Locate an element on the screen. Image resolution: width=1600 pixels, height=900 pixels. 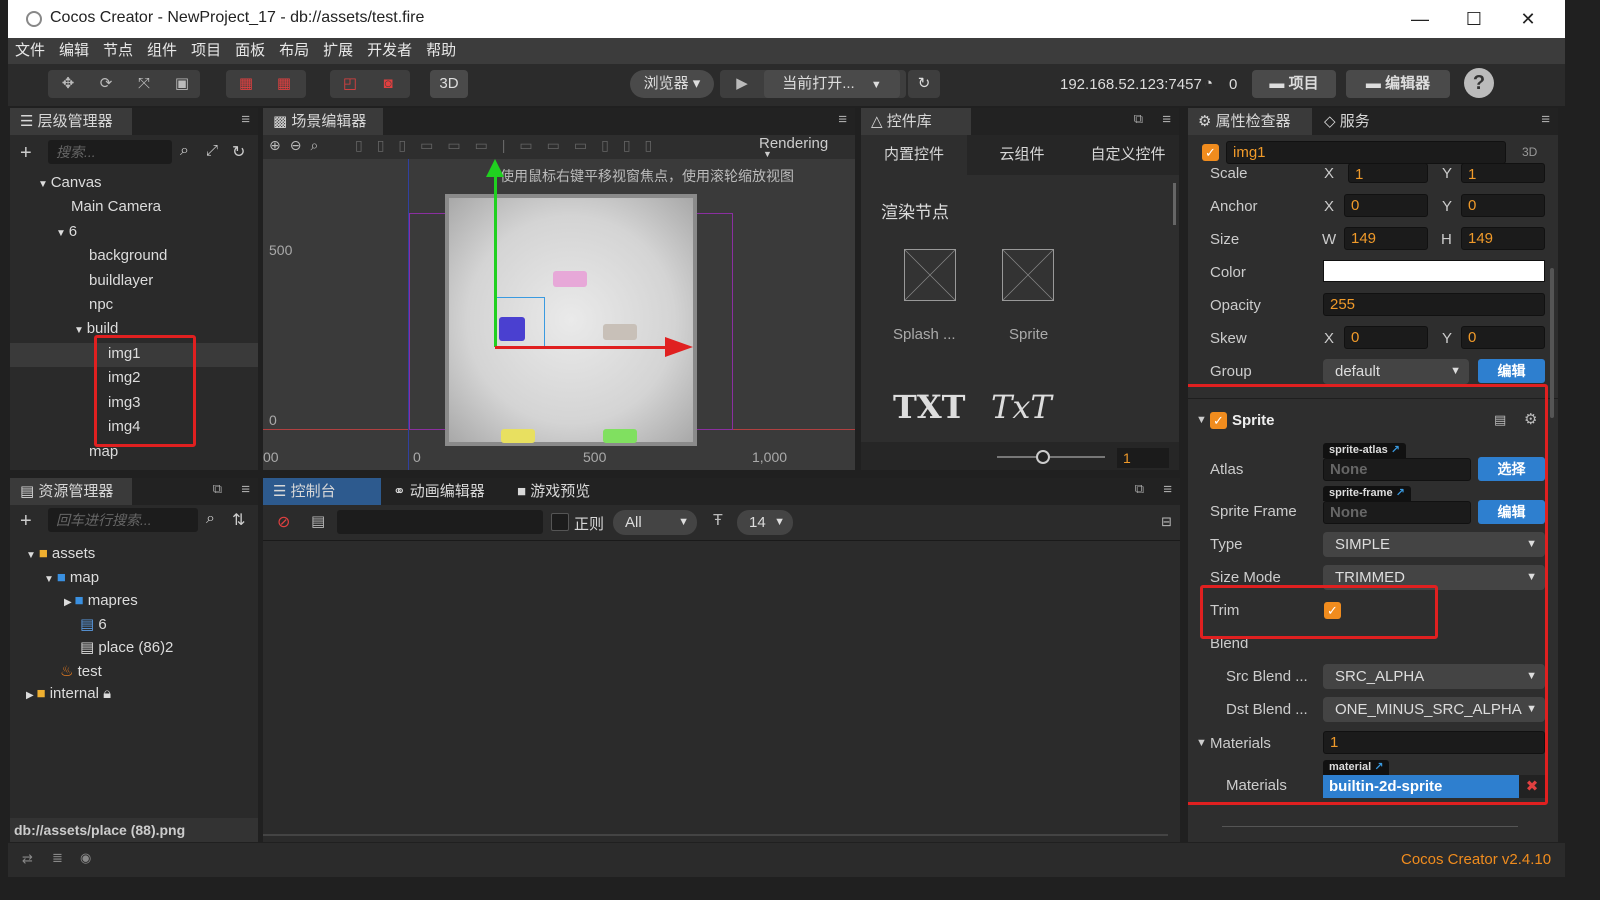
zoom-value-input: 1 is located at coordinates (1143, 458).